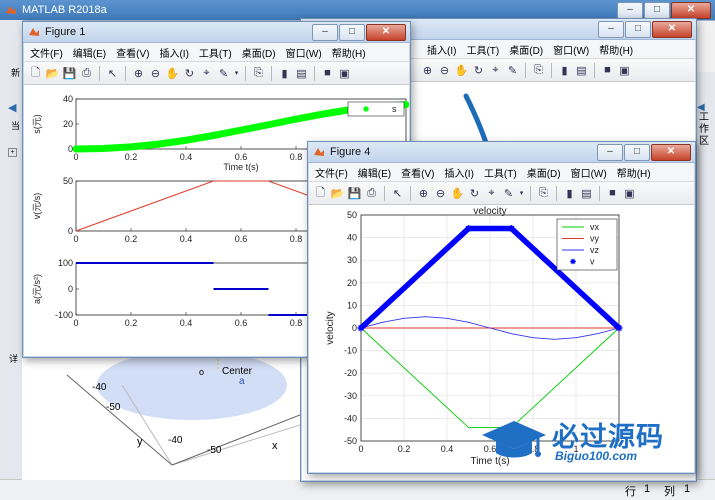 The height and width of the screenshot is (500, 715). Describe the element at coordinates (65, 32) in the screenshot. I see `figure1-title: Figure 1` at that location.